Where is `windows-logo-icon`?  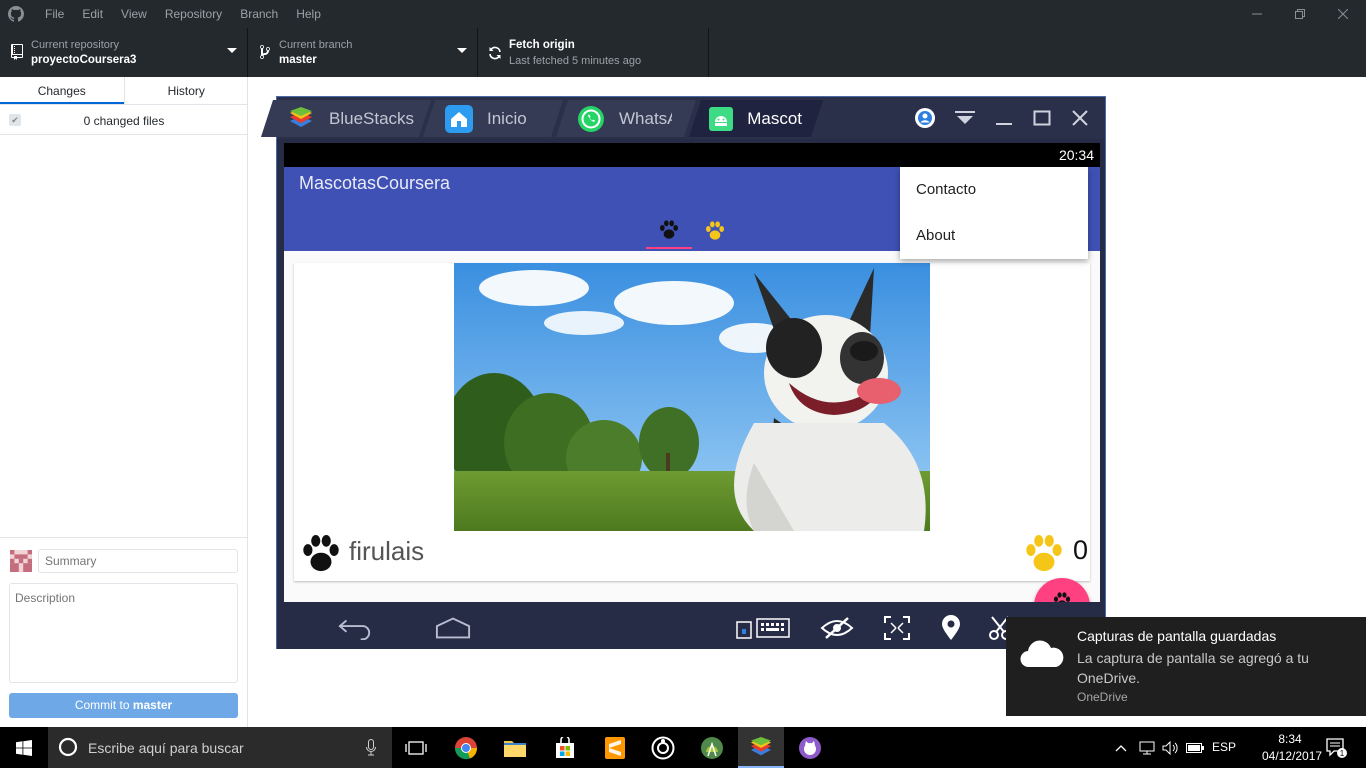 windows-logo-icon is located at coordinates (24, 747).